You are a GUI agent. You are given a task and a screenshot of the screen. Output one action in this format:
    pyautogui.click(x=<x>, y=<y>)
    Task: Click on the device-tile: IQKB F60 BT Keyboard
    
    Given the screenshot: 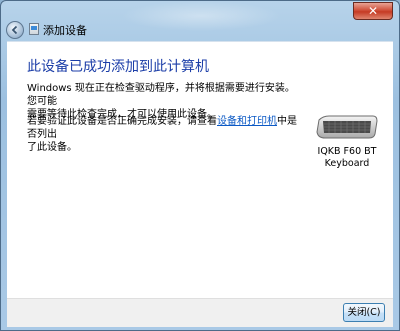 What is the action you would take?
    pyautogui.click(x=347, y=141)
    